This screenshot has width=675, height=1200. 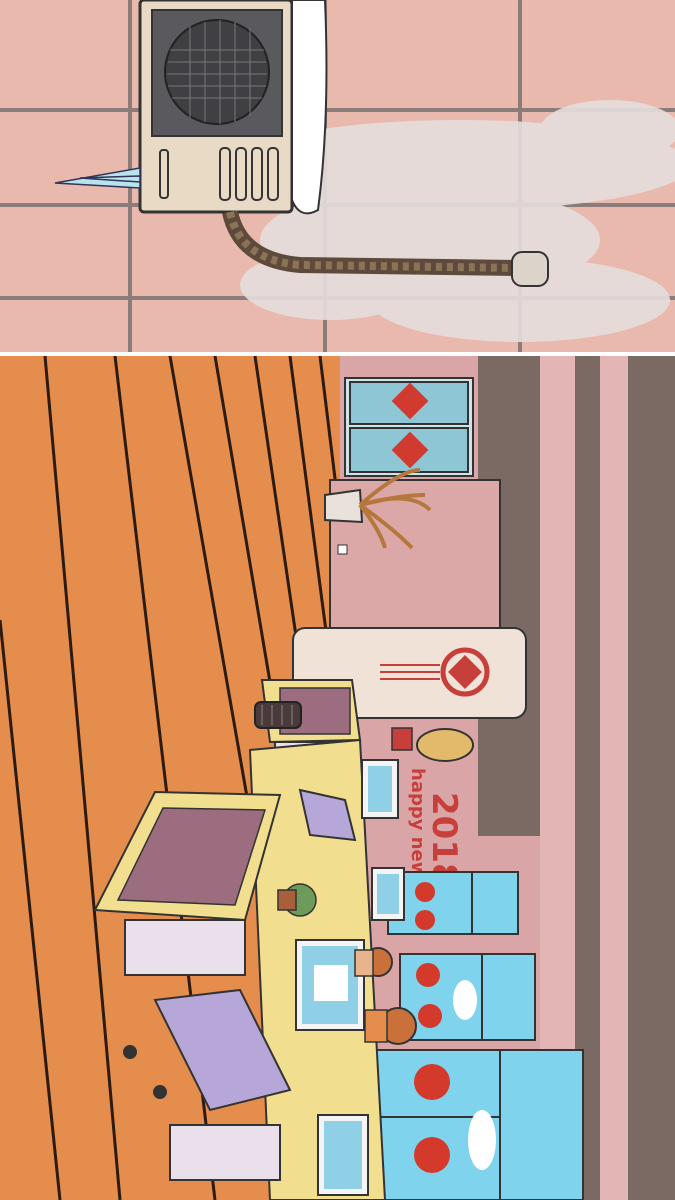 I want to click on light-switch, so click(x=342, y=549).